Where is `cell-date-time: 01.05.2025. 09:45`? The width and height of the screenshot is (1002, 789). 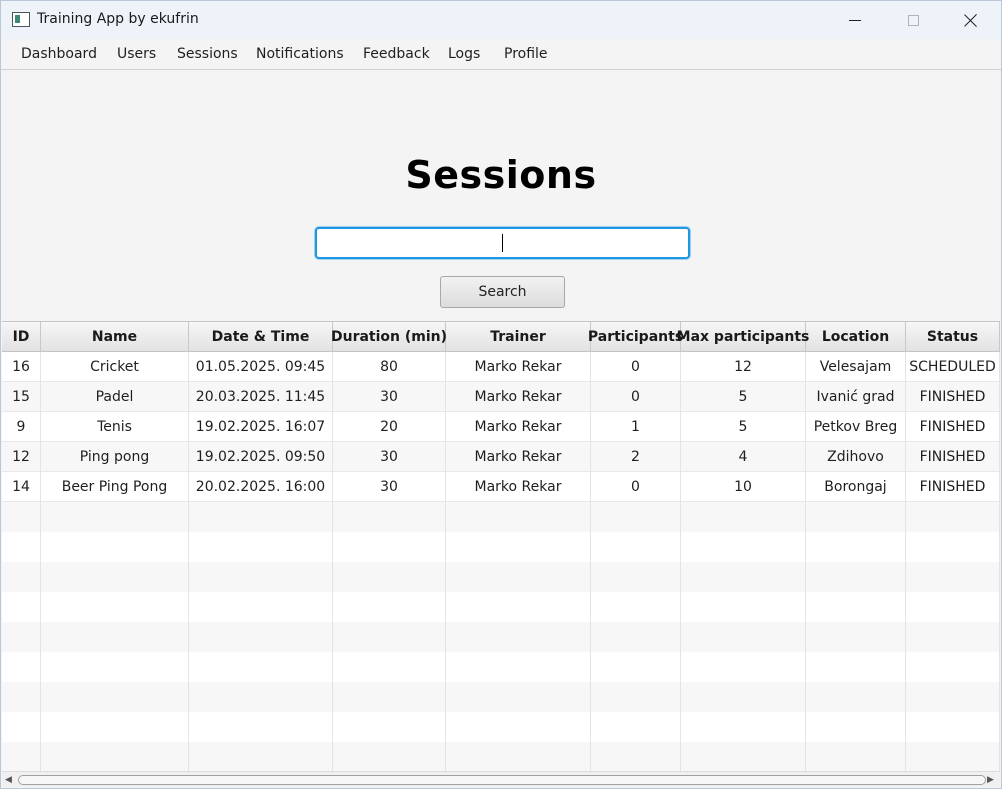
cell-date-time: 01.05.2025. 09:45 is located at coordinates (261, 367).